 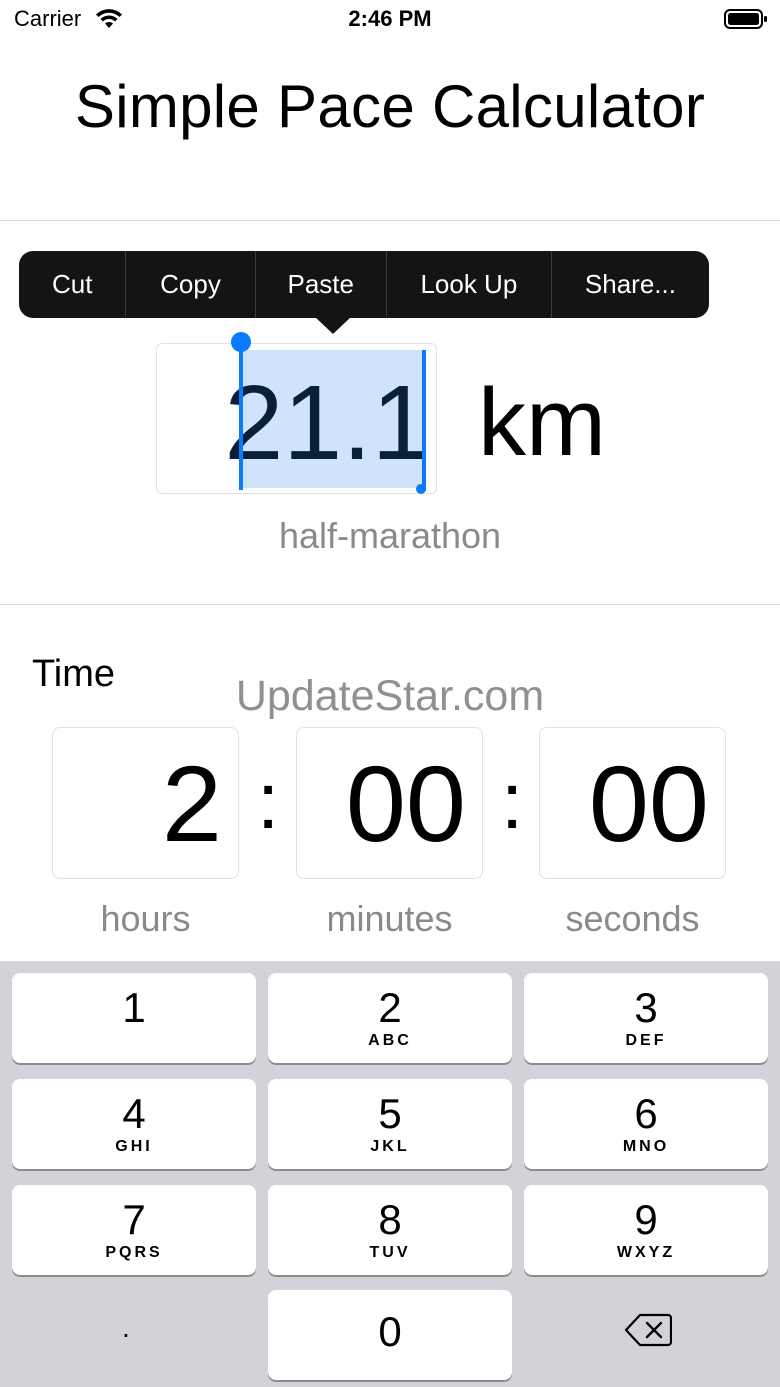 I want to click on key-0: 0, so click(x=390, y=1335).